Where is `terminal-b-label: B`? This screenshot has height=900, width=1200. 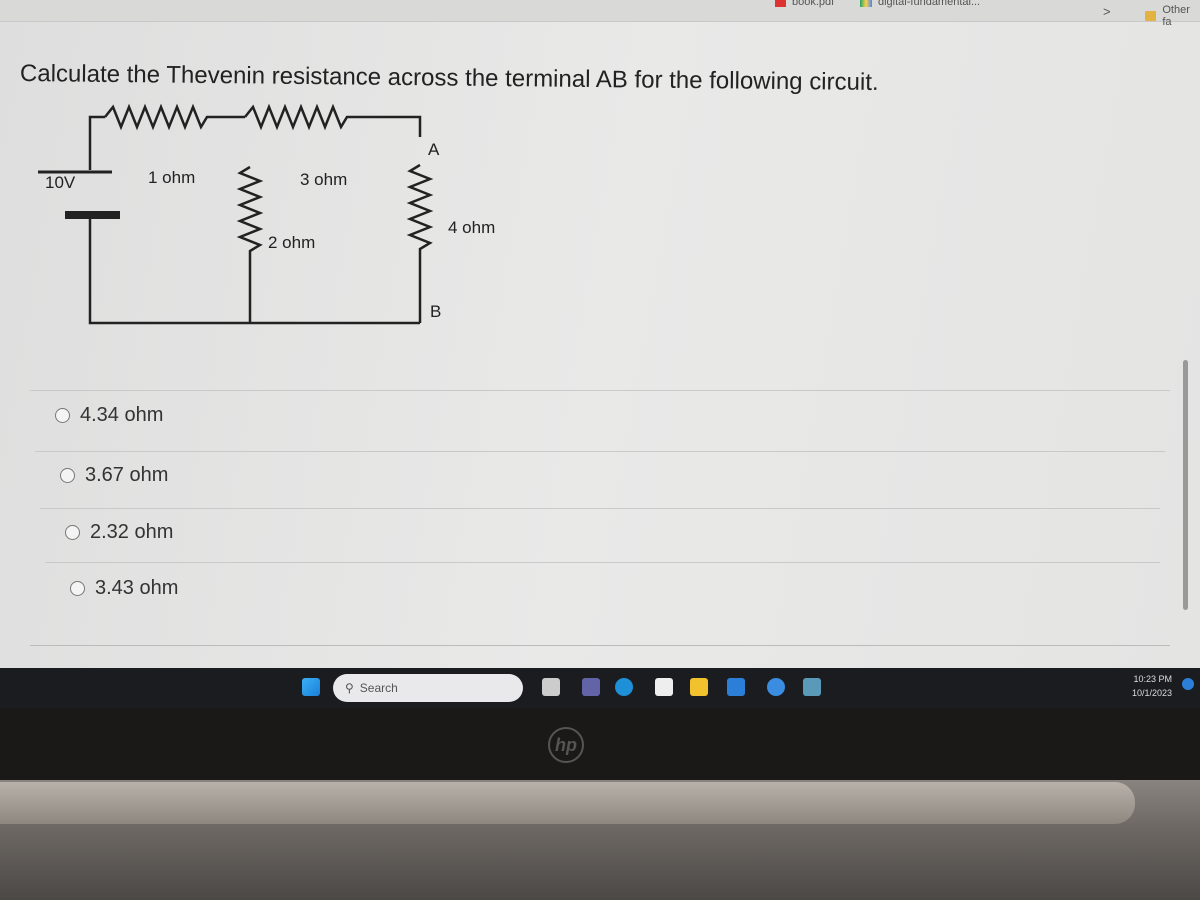 terminal-b-label: B is located at coordinates (435, 311).